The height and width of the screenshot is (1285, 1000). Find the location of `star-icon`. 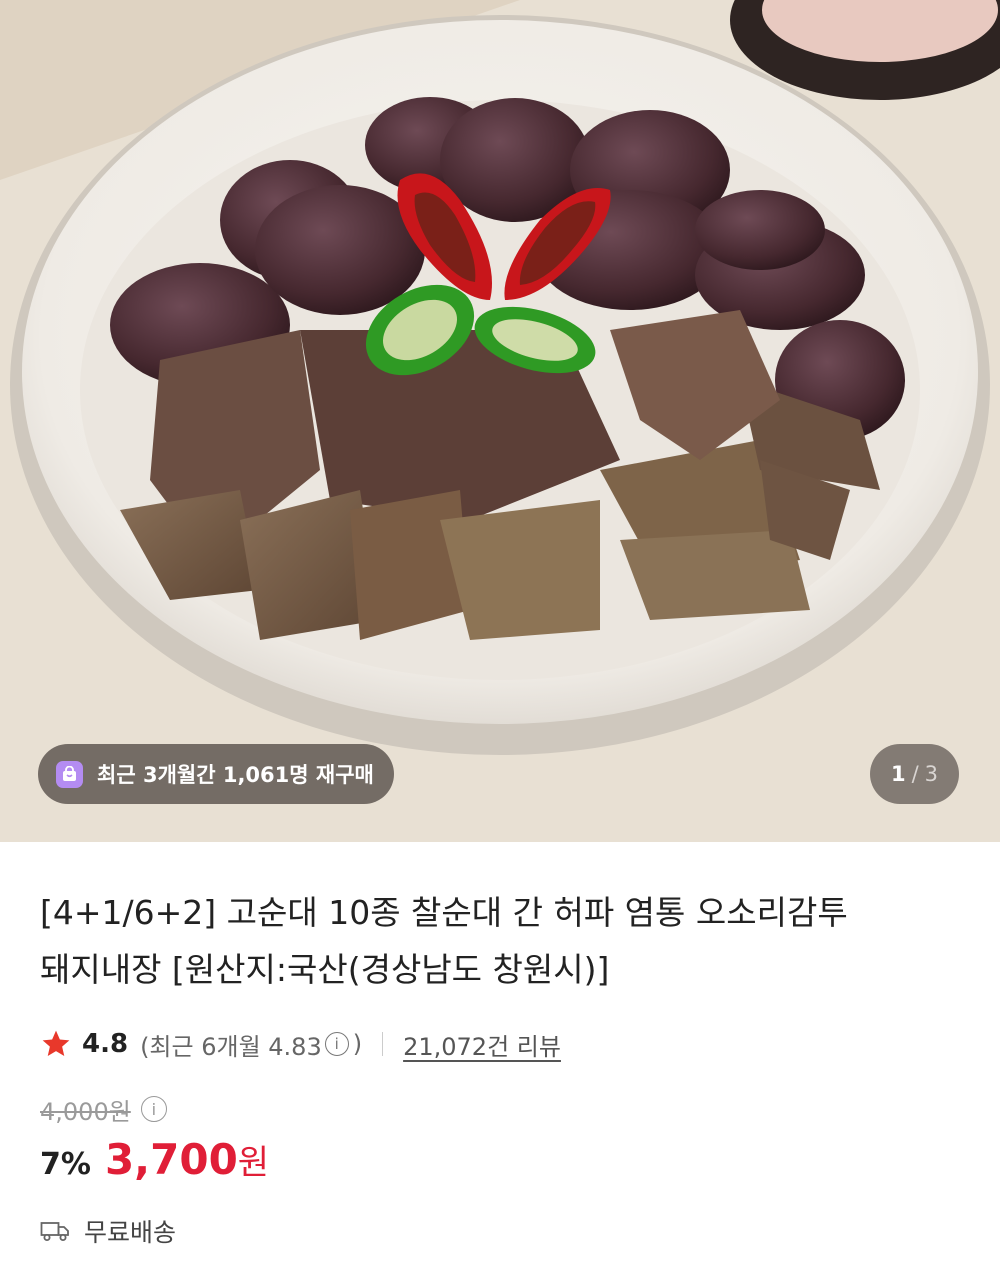

star-icon is located at coordinates (56, 1043).